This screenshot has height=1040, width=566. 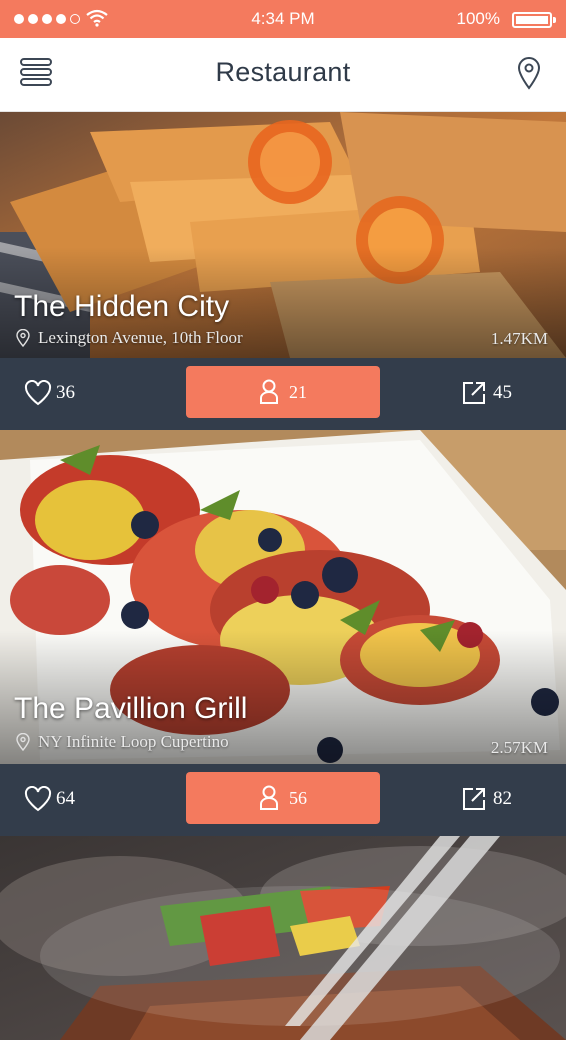 I want to click on restaurant-distance: 2.57KM, so click(x=519, y=747).